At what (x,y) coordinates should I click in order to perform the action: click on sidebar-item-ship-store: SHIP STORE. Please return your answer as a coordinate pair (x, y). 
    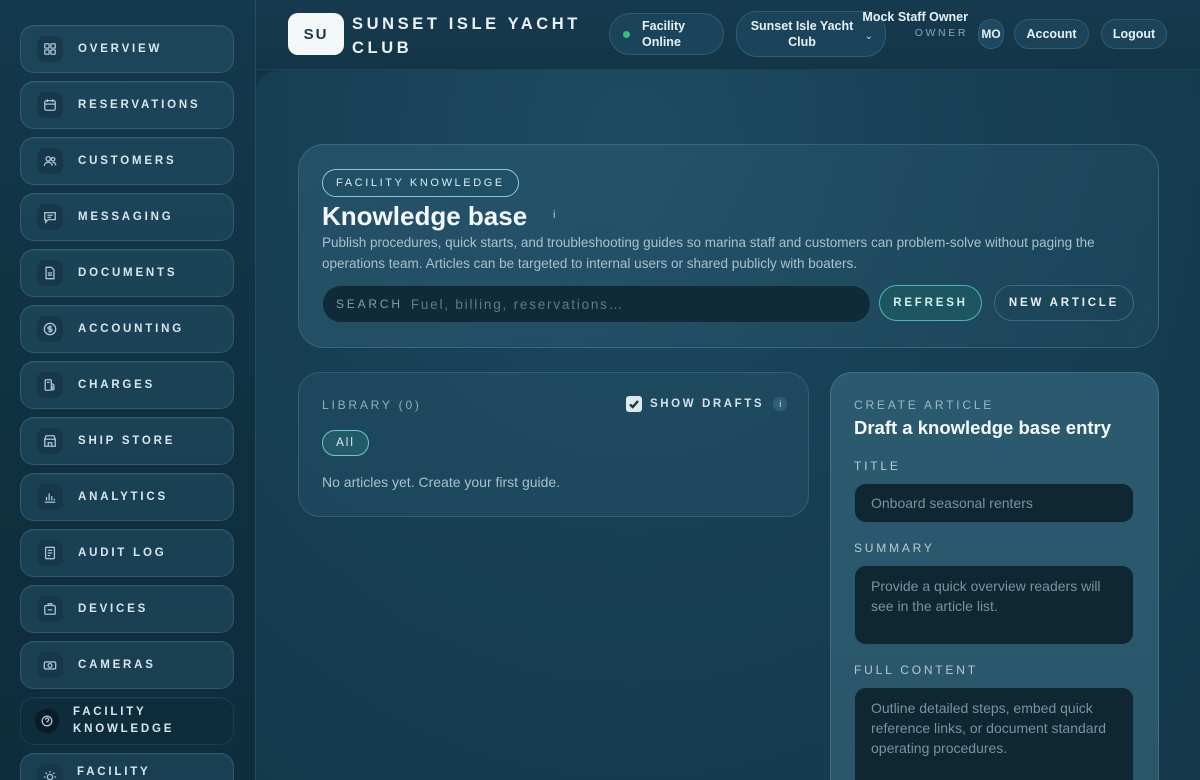
    Looking at the image, I should click on (127, 441).